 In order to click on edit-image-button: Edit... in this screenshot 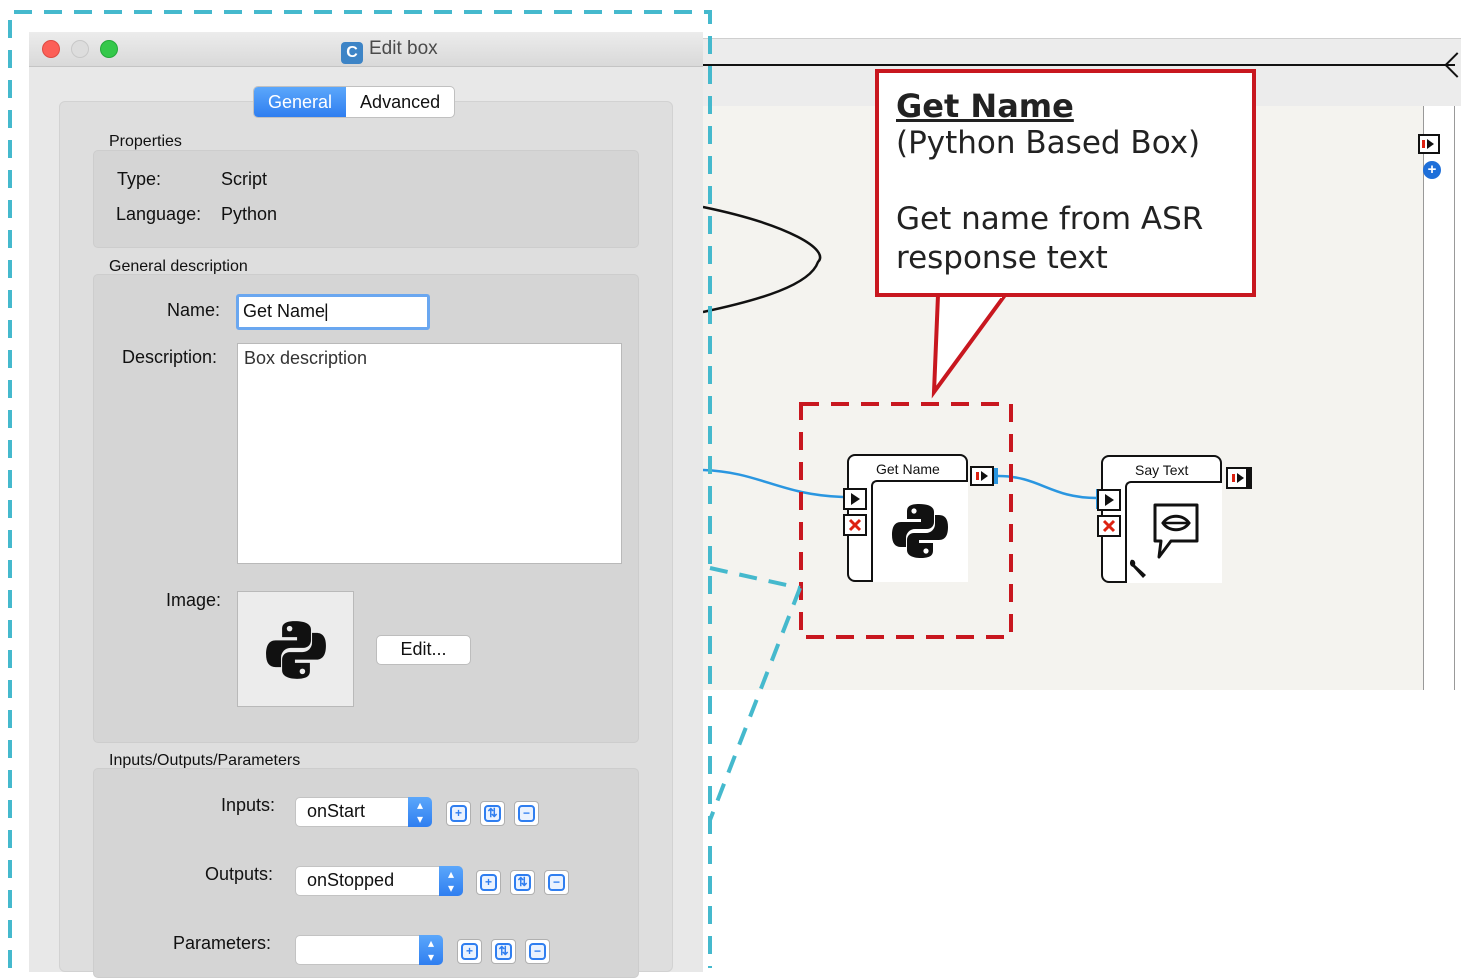, I will do `click(423, 650)`.